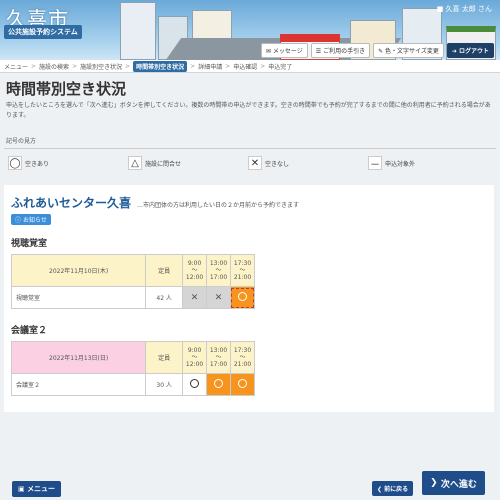 This screenshot has height=500, width=500. What do you see at coordinates (458, 484) in the screenshot?
I see `next-label: 次へ進む` at bounding box center [458, 484].